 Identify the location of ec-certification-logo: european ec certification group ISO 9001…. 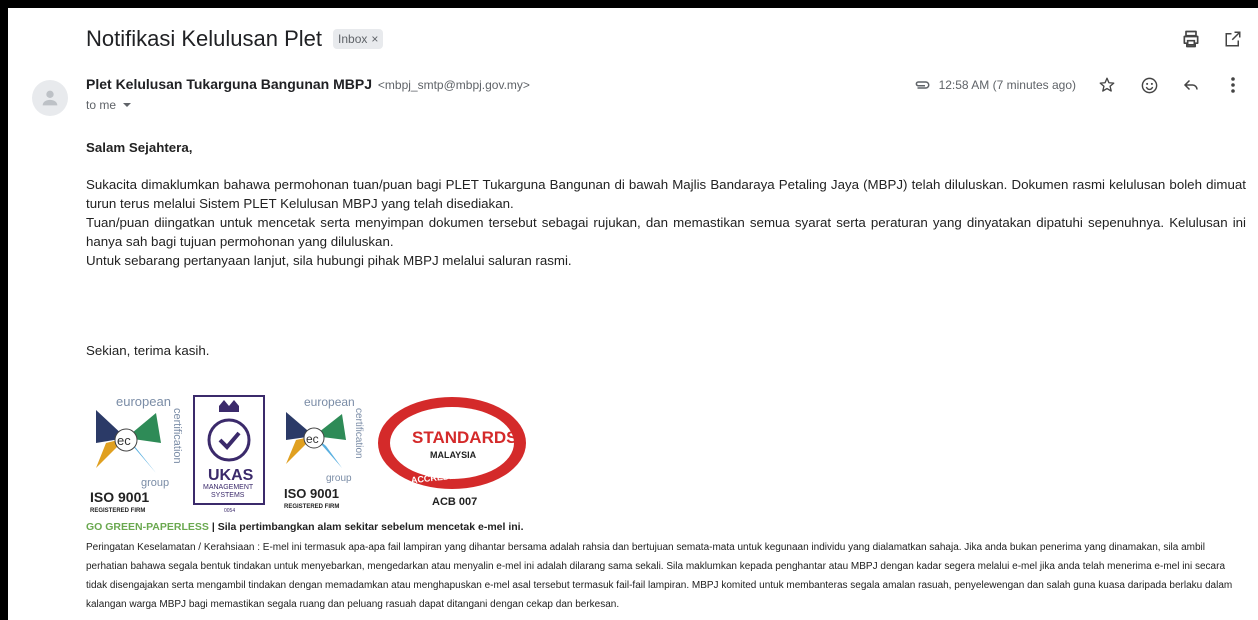
(136, 453).